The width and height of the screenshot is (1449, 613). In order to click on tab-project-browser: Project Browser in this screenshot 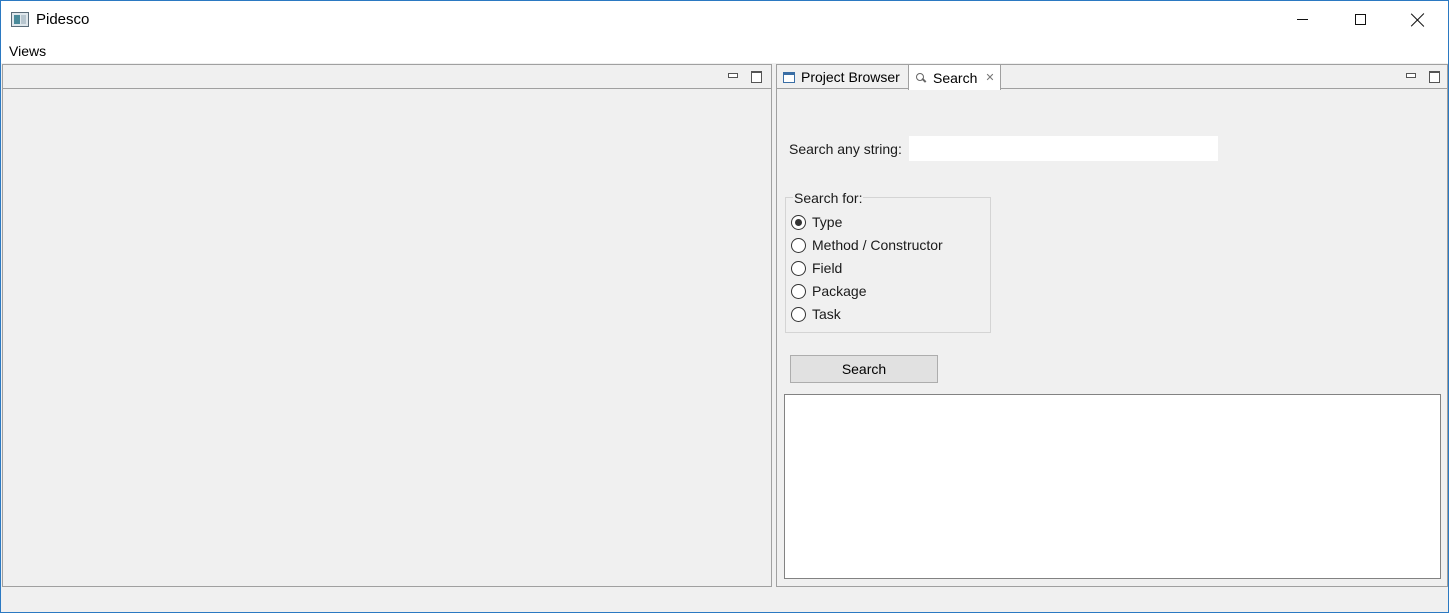, I will do `click(842, 77)`.